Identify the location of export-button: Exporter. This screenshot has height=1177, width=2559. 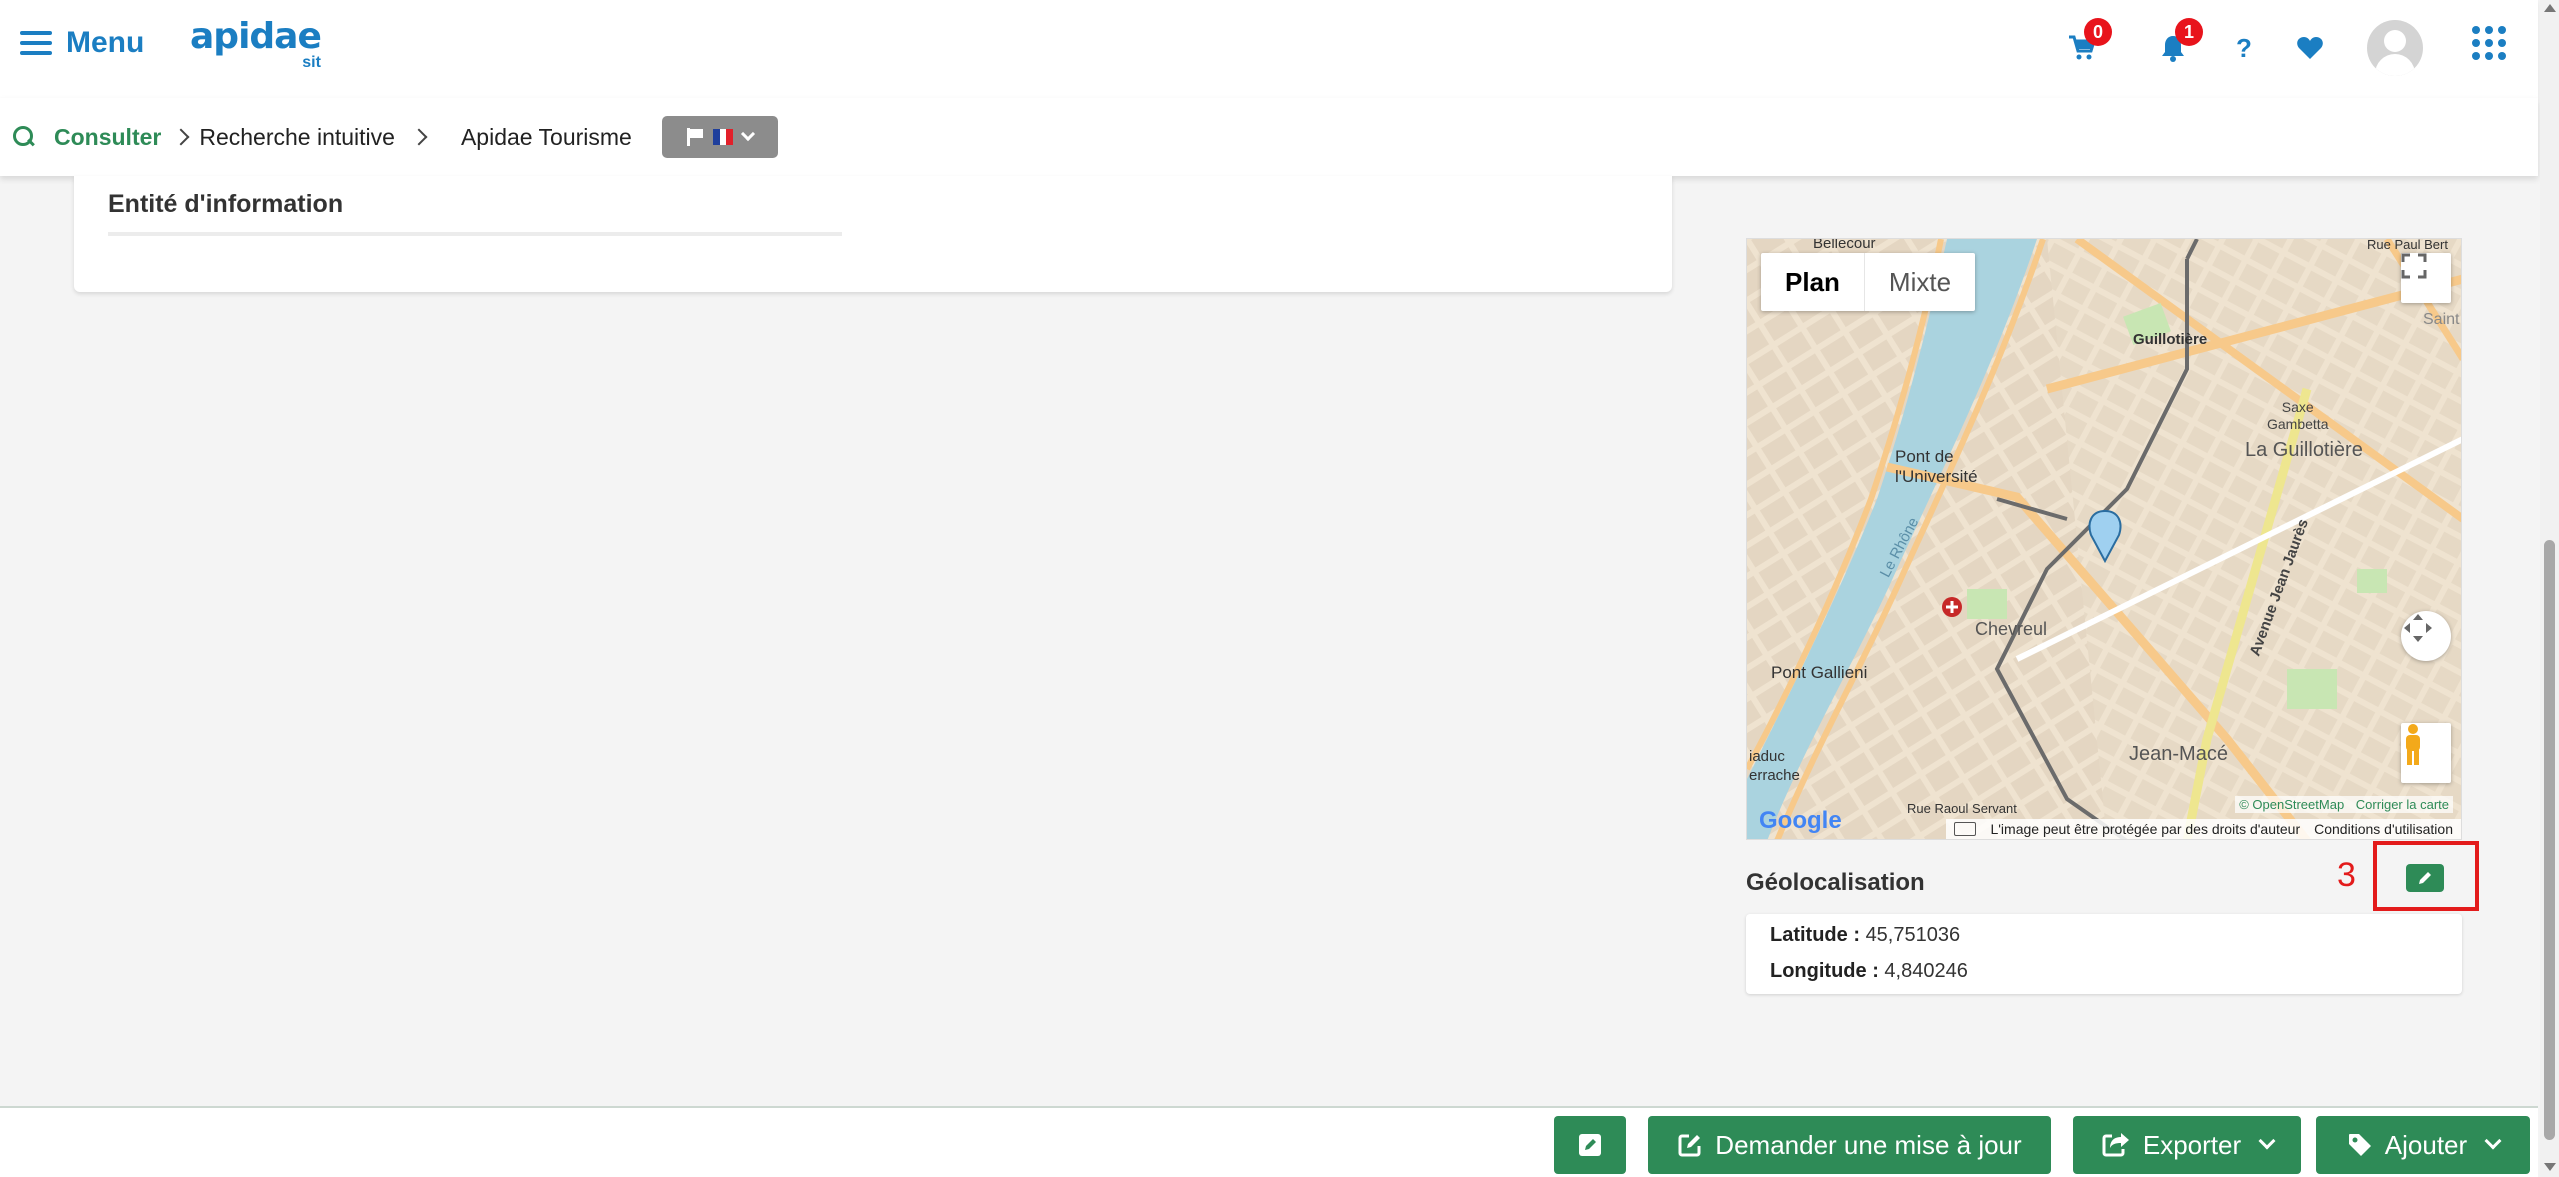
(2187, 1145).